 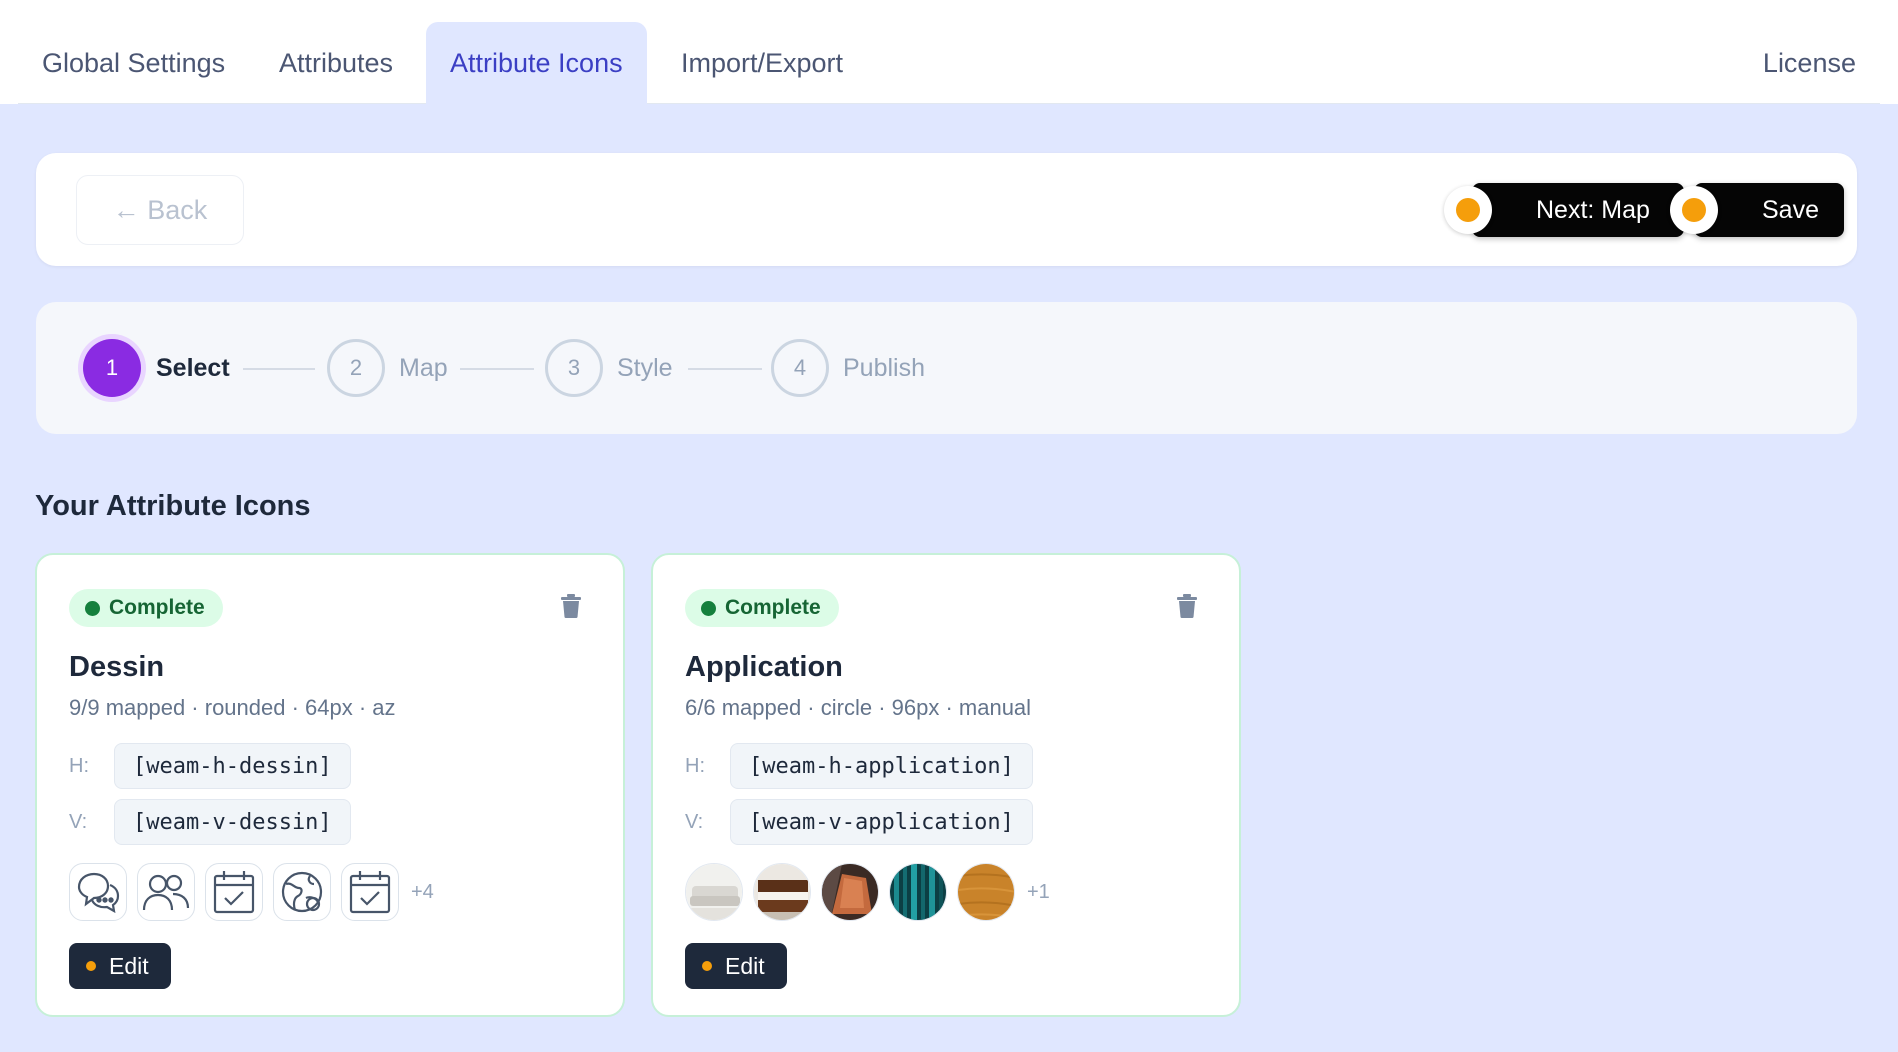 What do you see at coordinates (1790, 209) in the screenshot?
I see `save-label: Save` at bounding box center [1790, 209].